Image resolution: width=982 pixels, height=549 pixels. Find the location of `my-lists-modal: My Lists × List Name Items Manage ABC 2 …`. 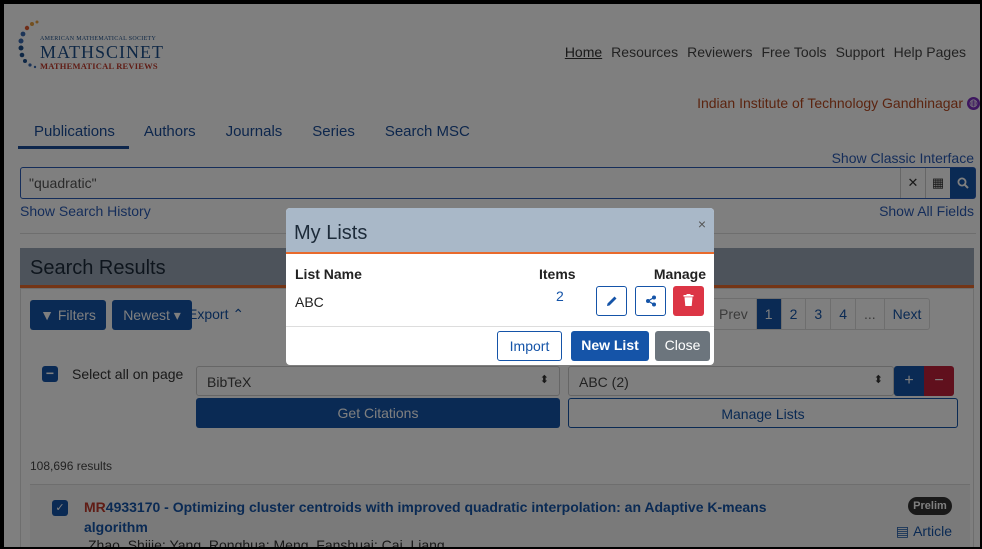

my-lists-modal: My Lists × List Name Items Manage ABC 2 … is located at coordinates (500, 286).